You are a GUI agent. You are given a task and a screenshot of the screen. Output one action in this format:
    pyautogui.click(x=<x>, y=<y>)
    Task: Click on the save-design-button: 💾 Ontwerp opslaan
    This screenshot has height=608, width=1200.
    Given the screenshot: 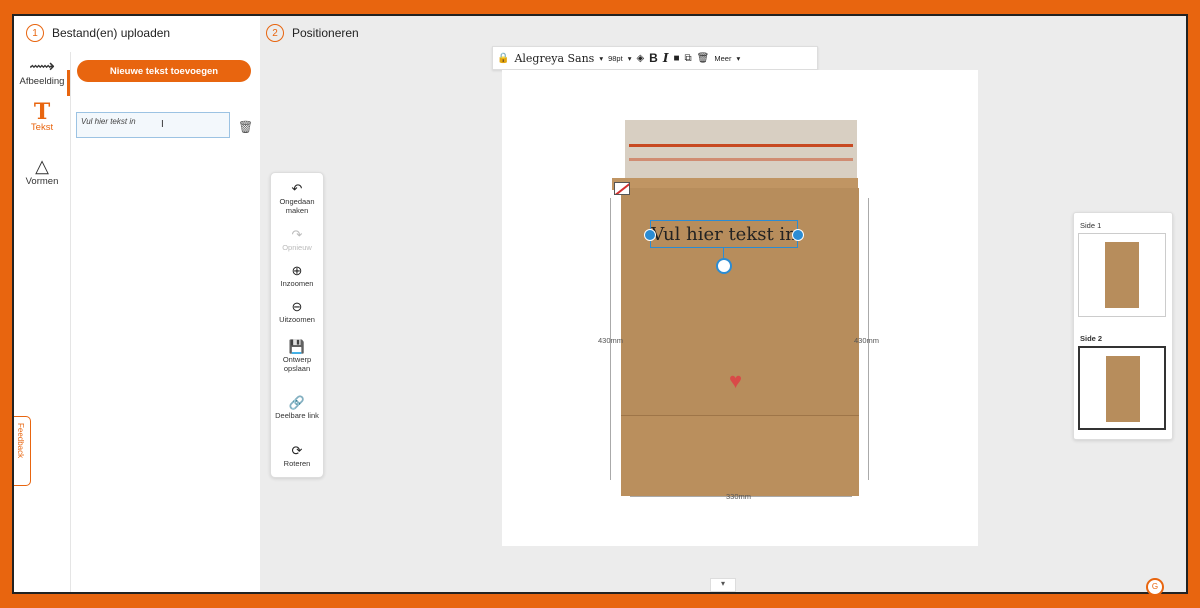 What is the action you would take?
    pyautogui.click(x=297, y=356)
    